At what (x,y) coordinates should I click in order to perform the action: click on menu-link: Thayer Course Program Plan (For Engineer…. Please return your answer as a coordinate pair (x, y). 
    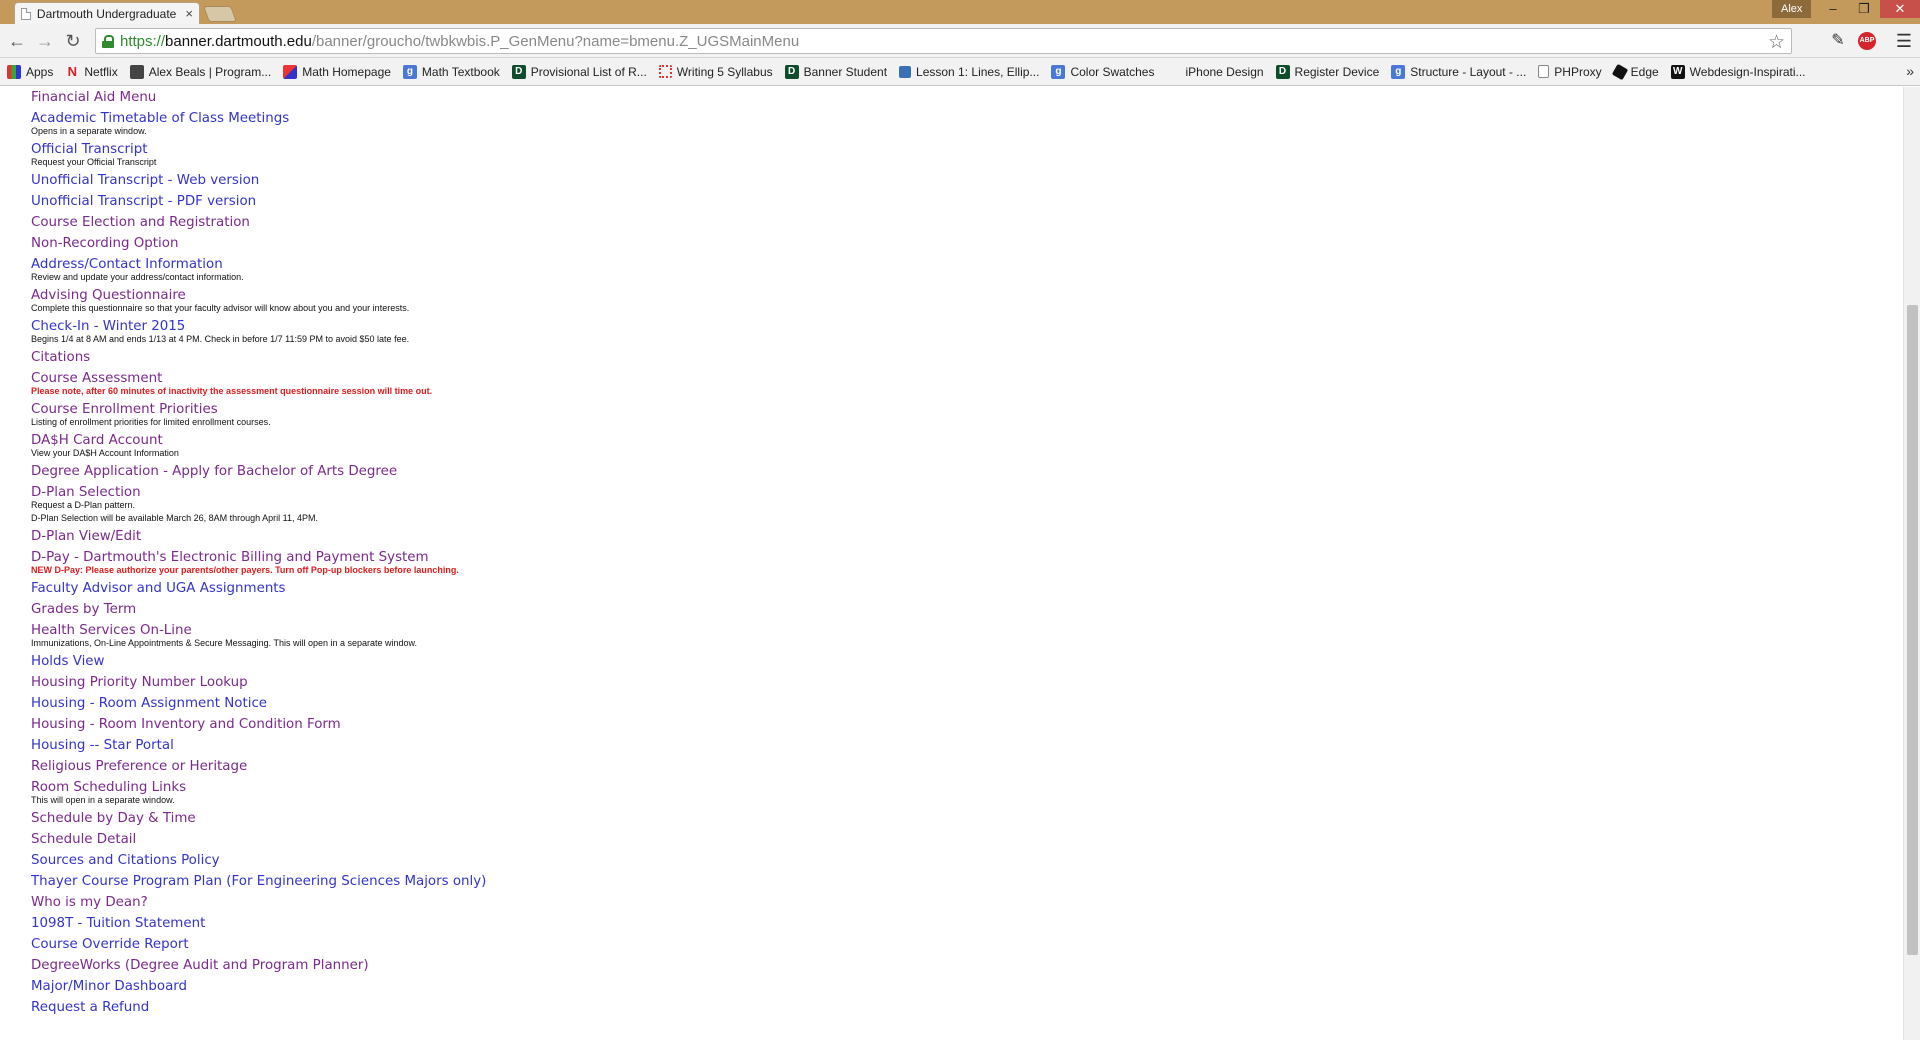
    Looking at the image, I should click on (631, 881).